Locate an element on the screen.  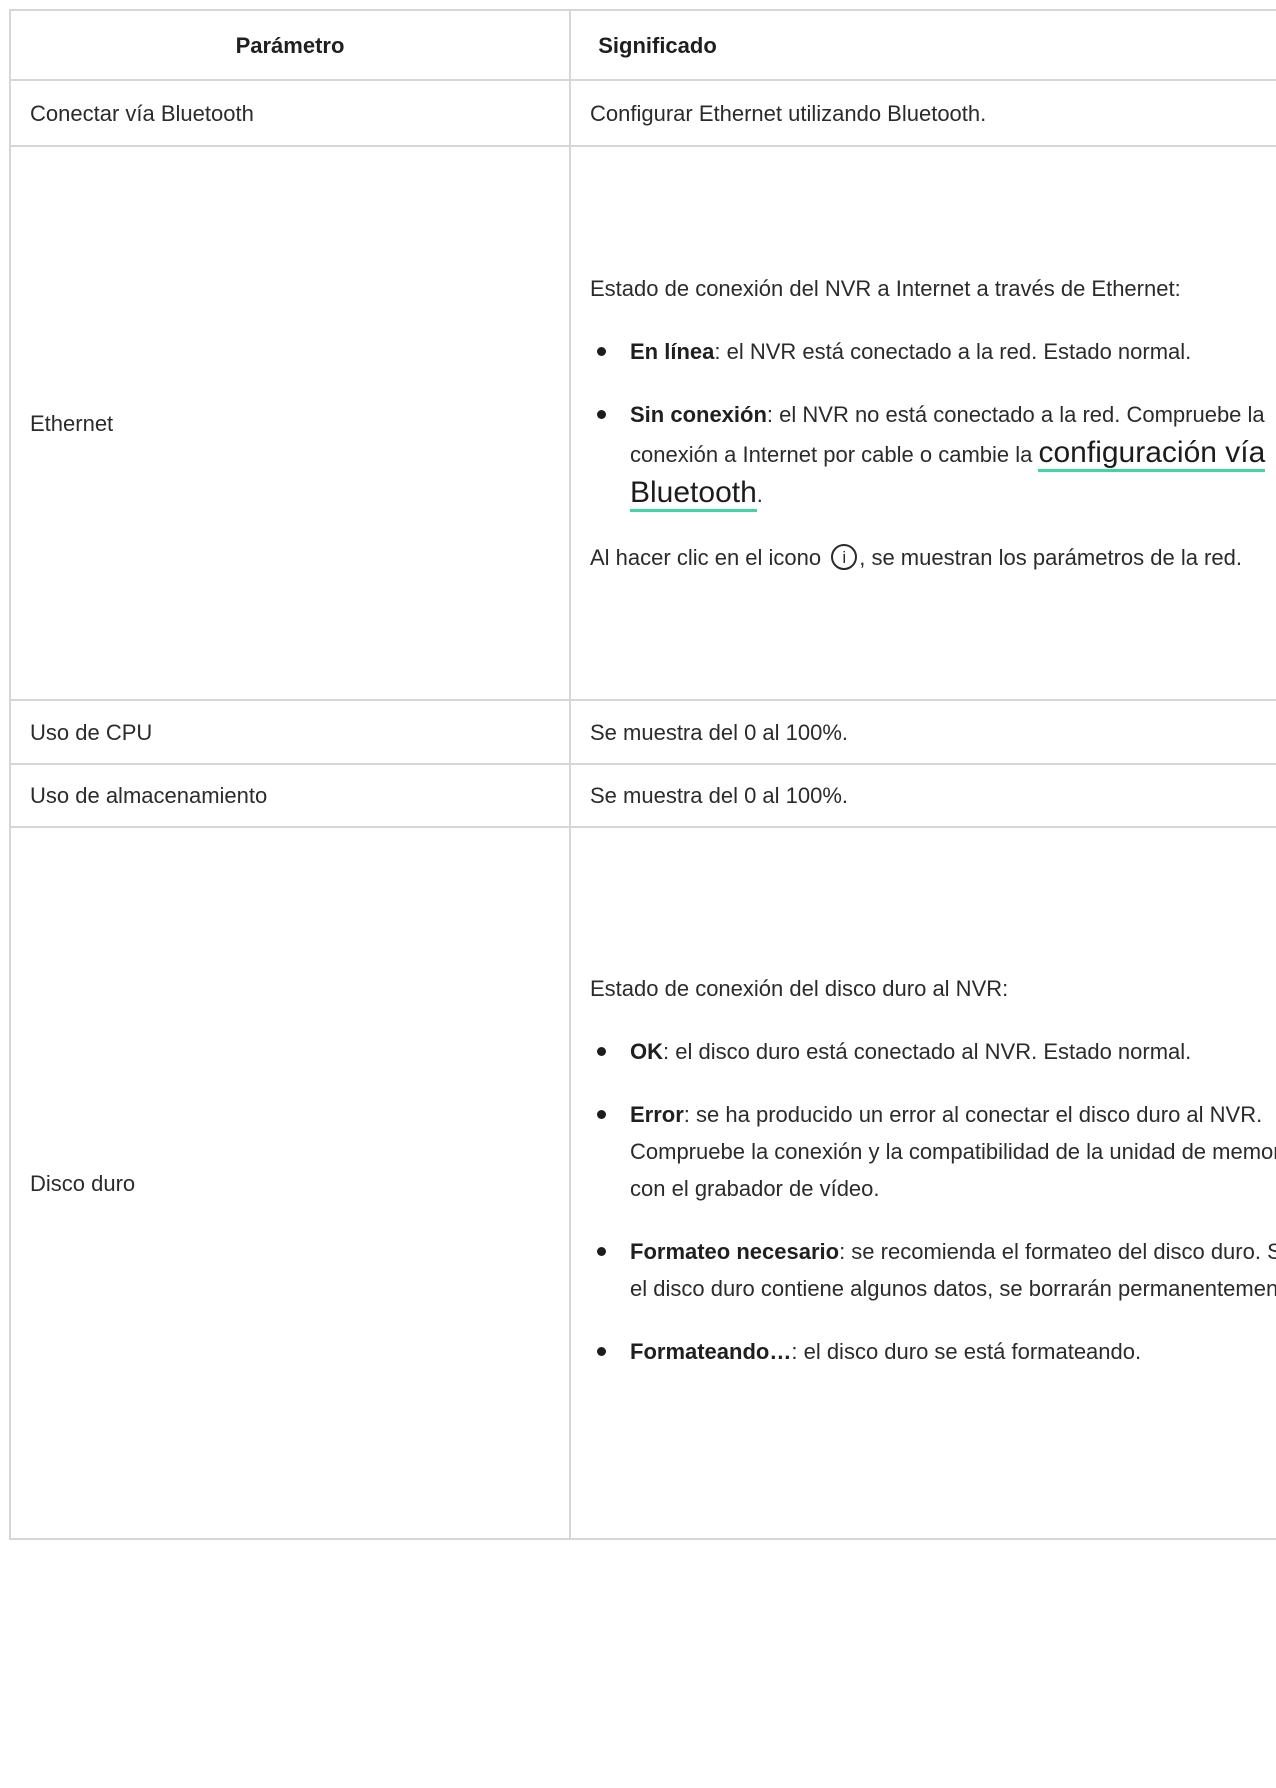
header-parameter: Parámetro is located at coordinates (290, 45).